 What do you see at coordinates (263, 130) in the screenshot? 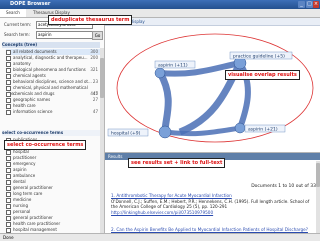
I see `node-label: aspirin (+21)` at bounding box center [263, 130].